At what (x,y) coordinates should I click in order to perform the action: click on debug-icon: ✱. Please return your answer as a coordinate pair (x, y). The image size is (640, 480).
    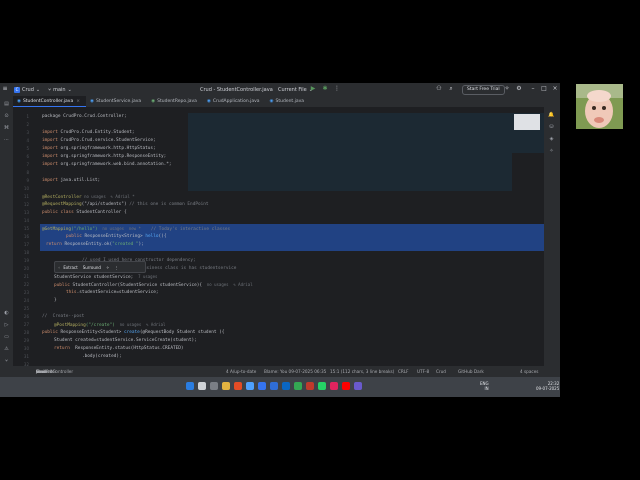
    Looking at the image, I should click on (325, 89).